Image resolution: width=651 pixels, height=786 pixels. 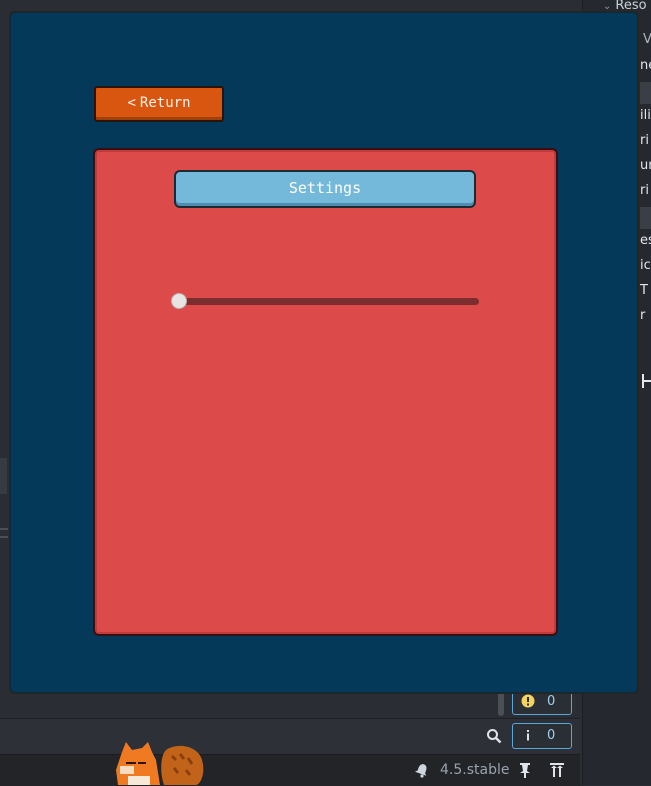 I want to click on chevron-left-icon: <, so click(x=131, y=103).